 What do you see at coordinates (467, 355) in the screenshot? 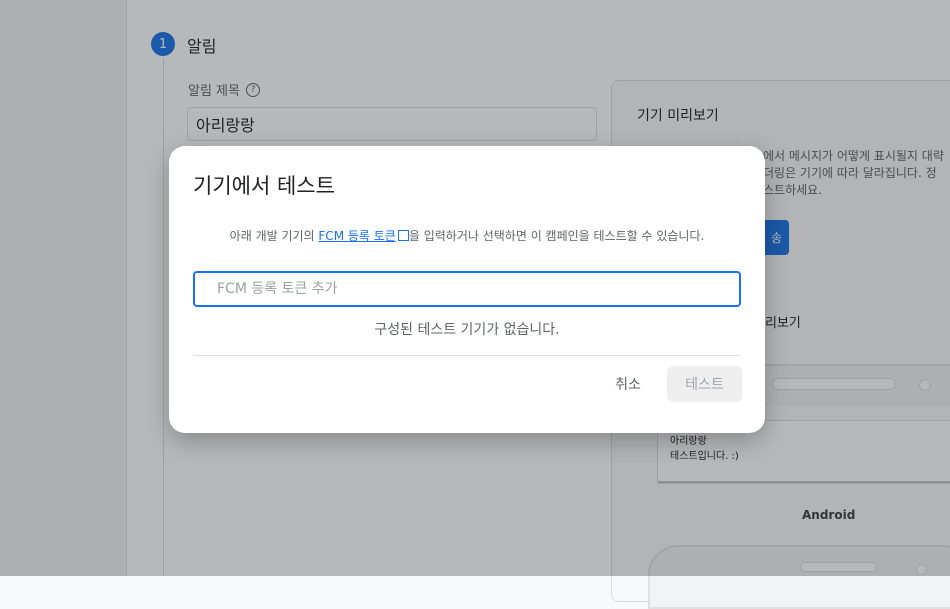
I see `dialog-divider` at bounding box center [467, 355].